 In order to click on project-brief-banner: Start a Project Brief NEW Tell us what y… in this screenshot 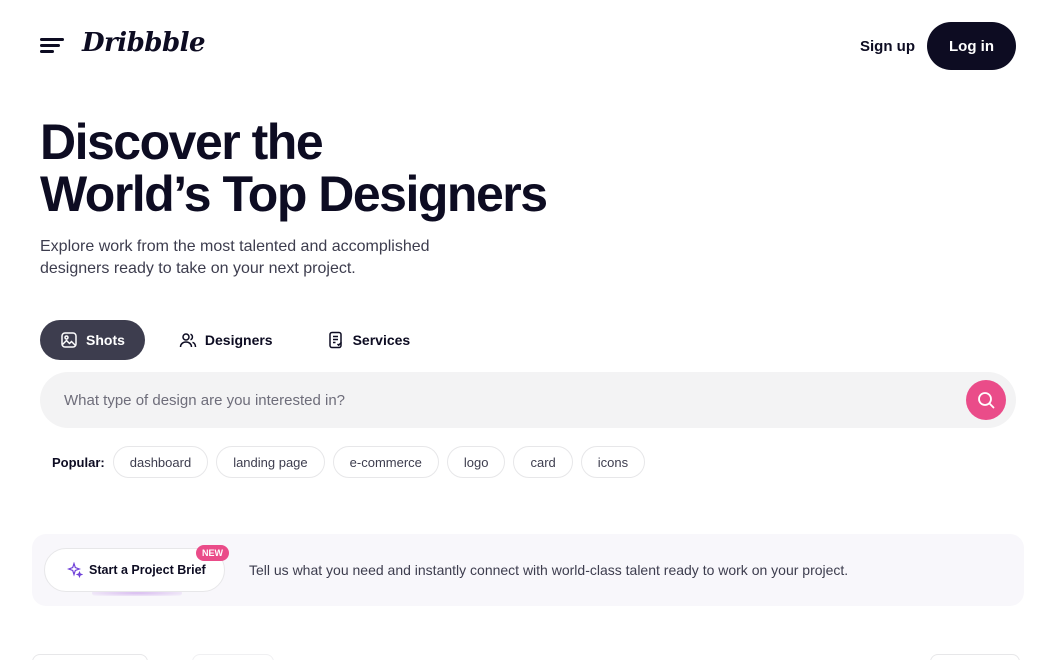, I will do `click(528, 570)`.